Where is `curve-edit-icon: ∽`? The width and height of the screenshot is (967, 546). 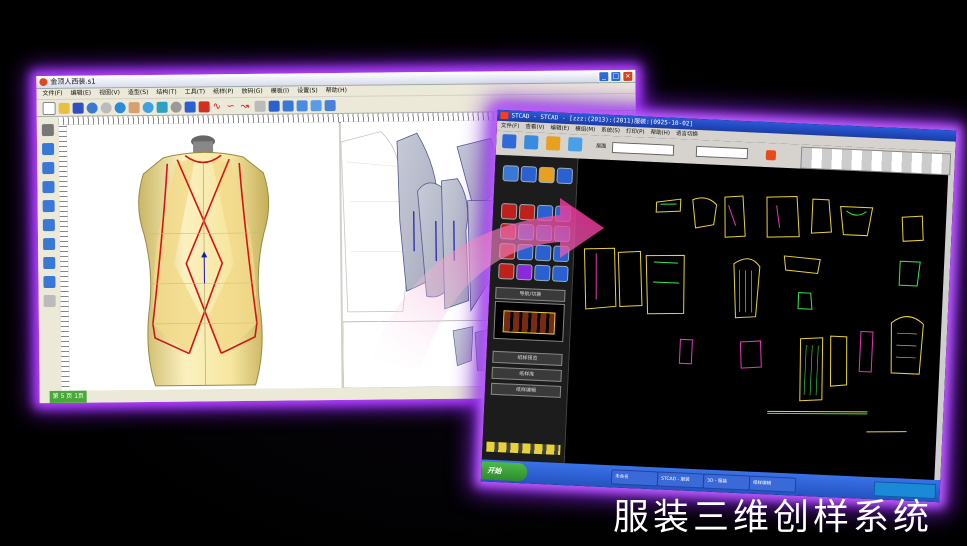
curve-edit-icon: ∽ is located at coordinates (232, 106).